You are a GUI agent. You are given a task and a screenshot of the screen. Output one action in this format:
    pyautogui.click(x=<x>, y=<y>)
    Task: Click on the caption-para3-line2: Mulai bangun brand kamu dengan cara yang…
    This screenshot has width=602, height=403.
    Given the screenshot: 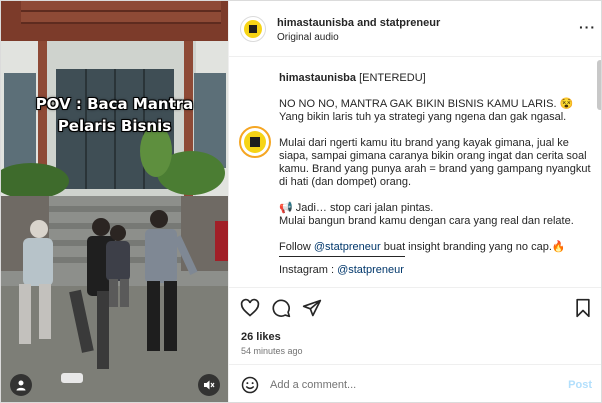 What is the action you would take?
    pyautogui.click(x=426, y=221)
    